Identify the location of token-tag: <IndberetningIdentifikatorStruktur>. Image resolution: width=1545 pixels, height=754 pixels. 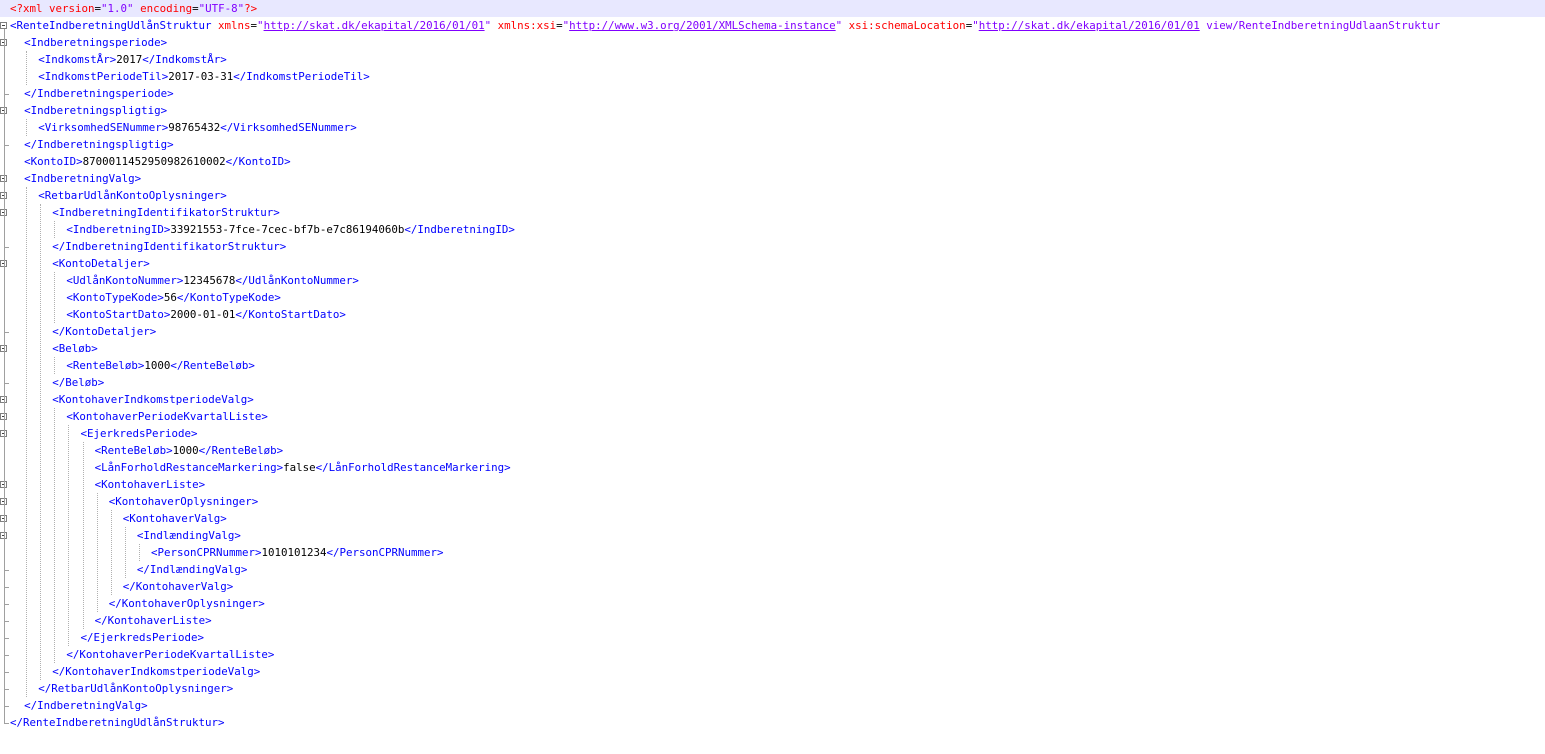
(166, 212).